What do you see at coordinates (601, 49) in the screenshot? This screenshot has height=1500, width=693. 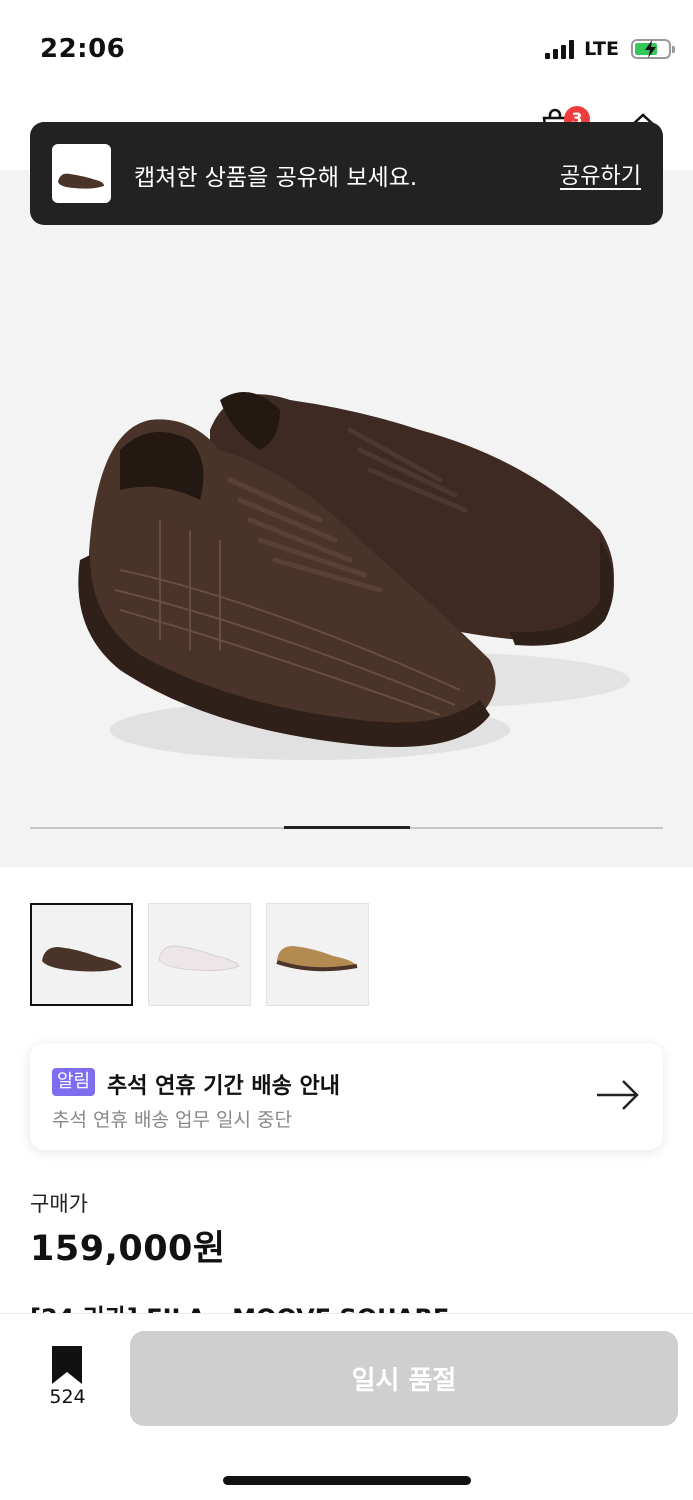 I see `network-label: LTE` at bounding box center [601, 49].